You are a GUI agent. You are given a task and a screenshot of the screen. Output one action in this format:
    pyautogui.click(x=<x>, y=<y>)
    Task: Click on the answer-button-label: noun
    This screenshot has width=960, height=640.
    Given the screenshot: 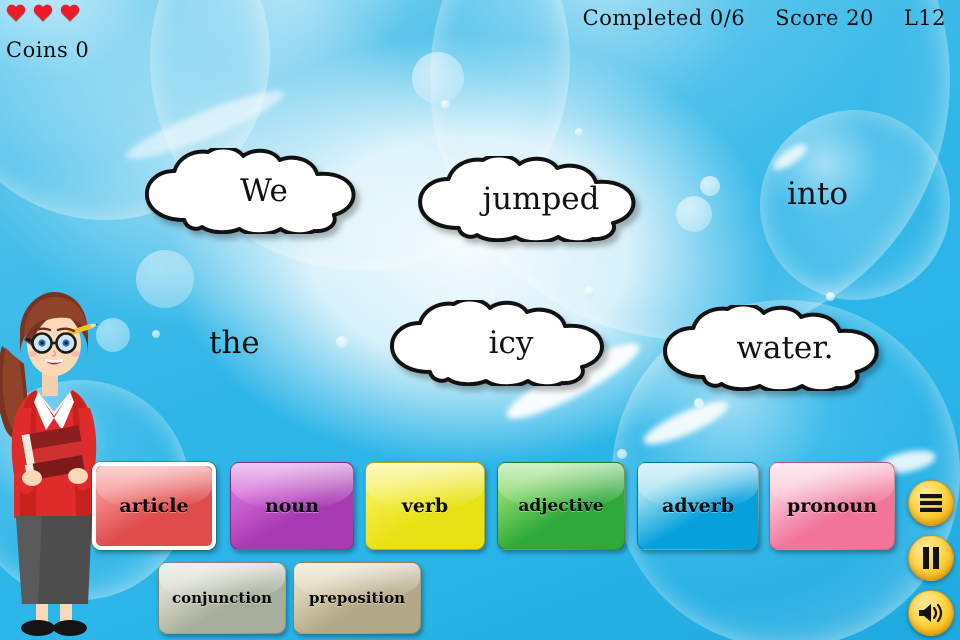 What is the action you would take?
    pyautogui.click(x=292, y=506)
    